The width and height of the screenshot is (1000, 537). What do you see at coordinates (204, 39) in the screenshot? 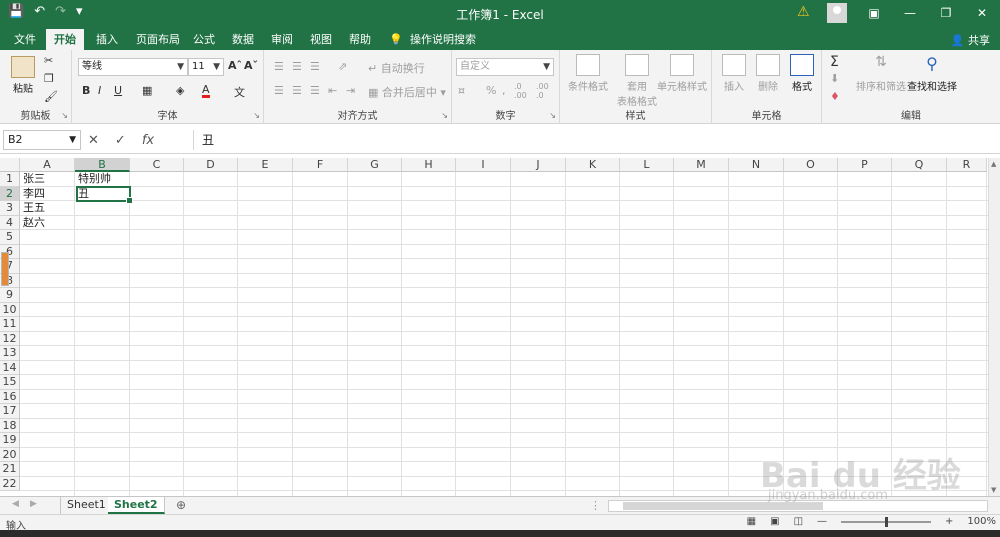
I see `tab-formulas: 公式` at bounding box center [204, 39].